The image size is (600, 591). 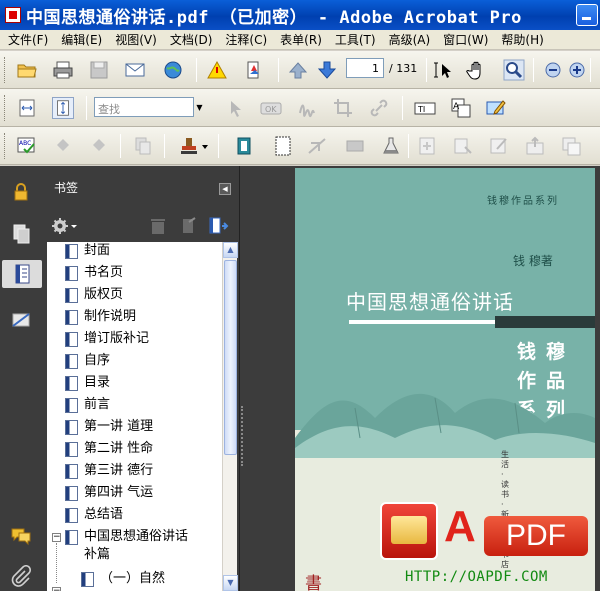 What do you see at coordinates (299, 39) in the screenshot?
I see `menu-forms: 表单(R)` at bounding box center [299, 39].